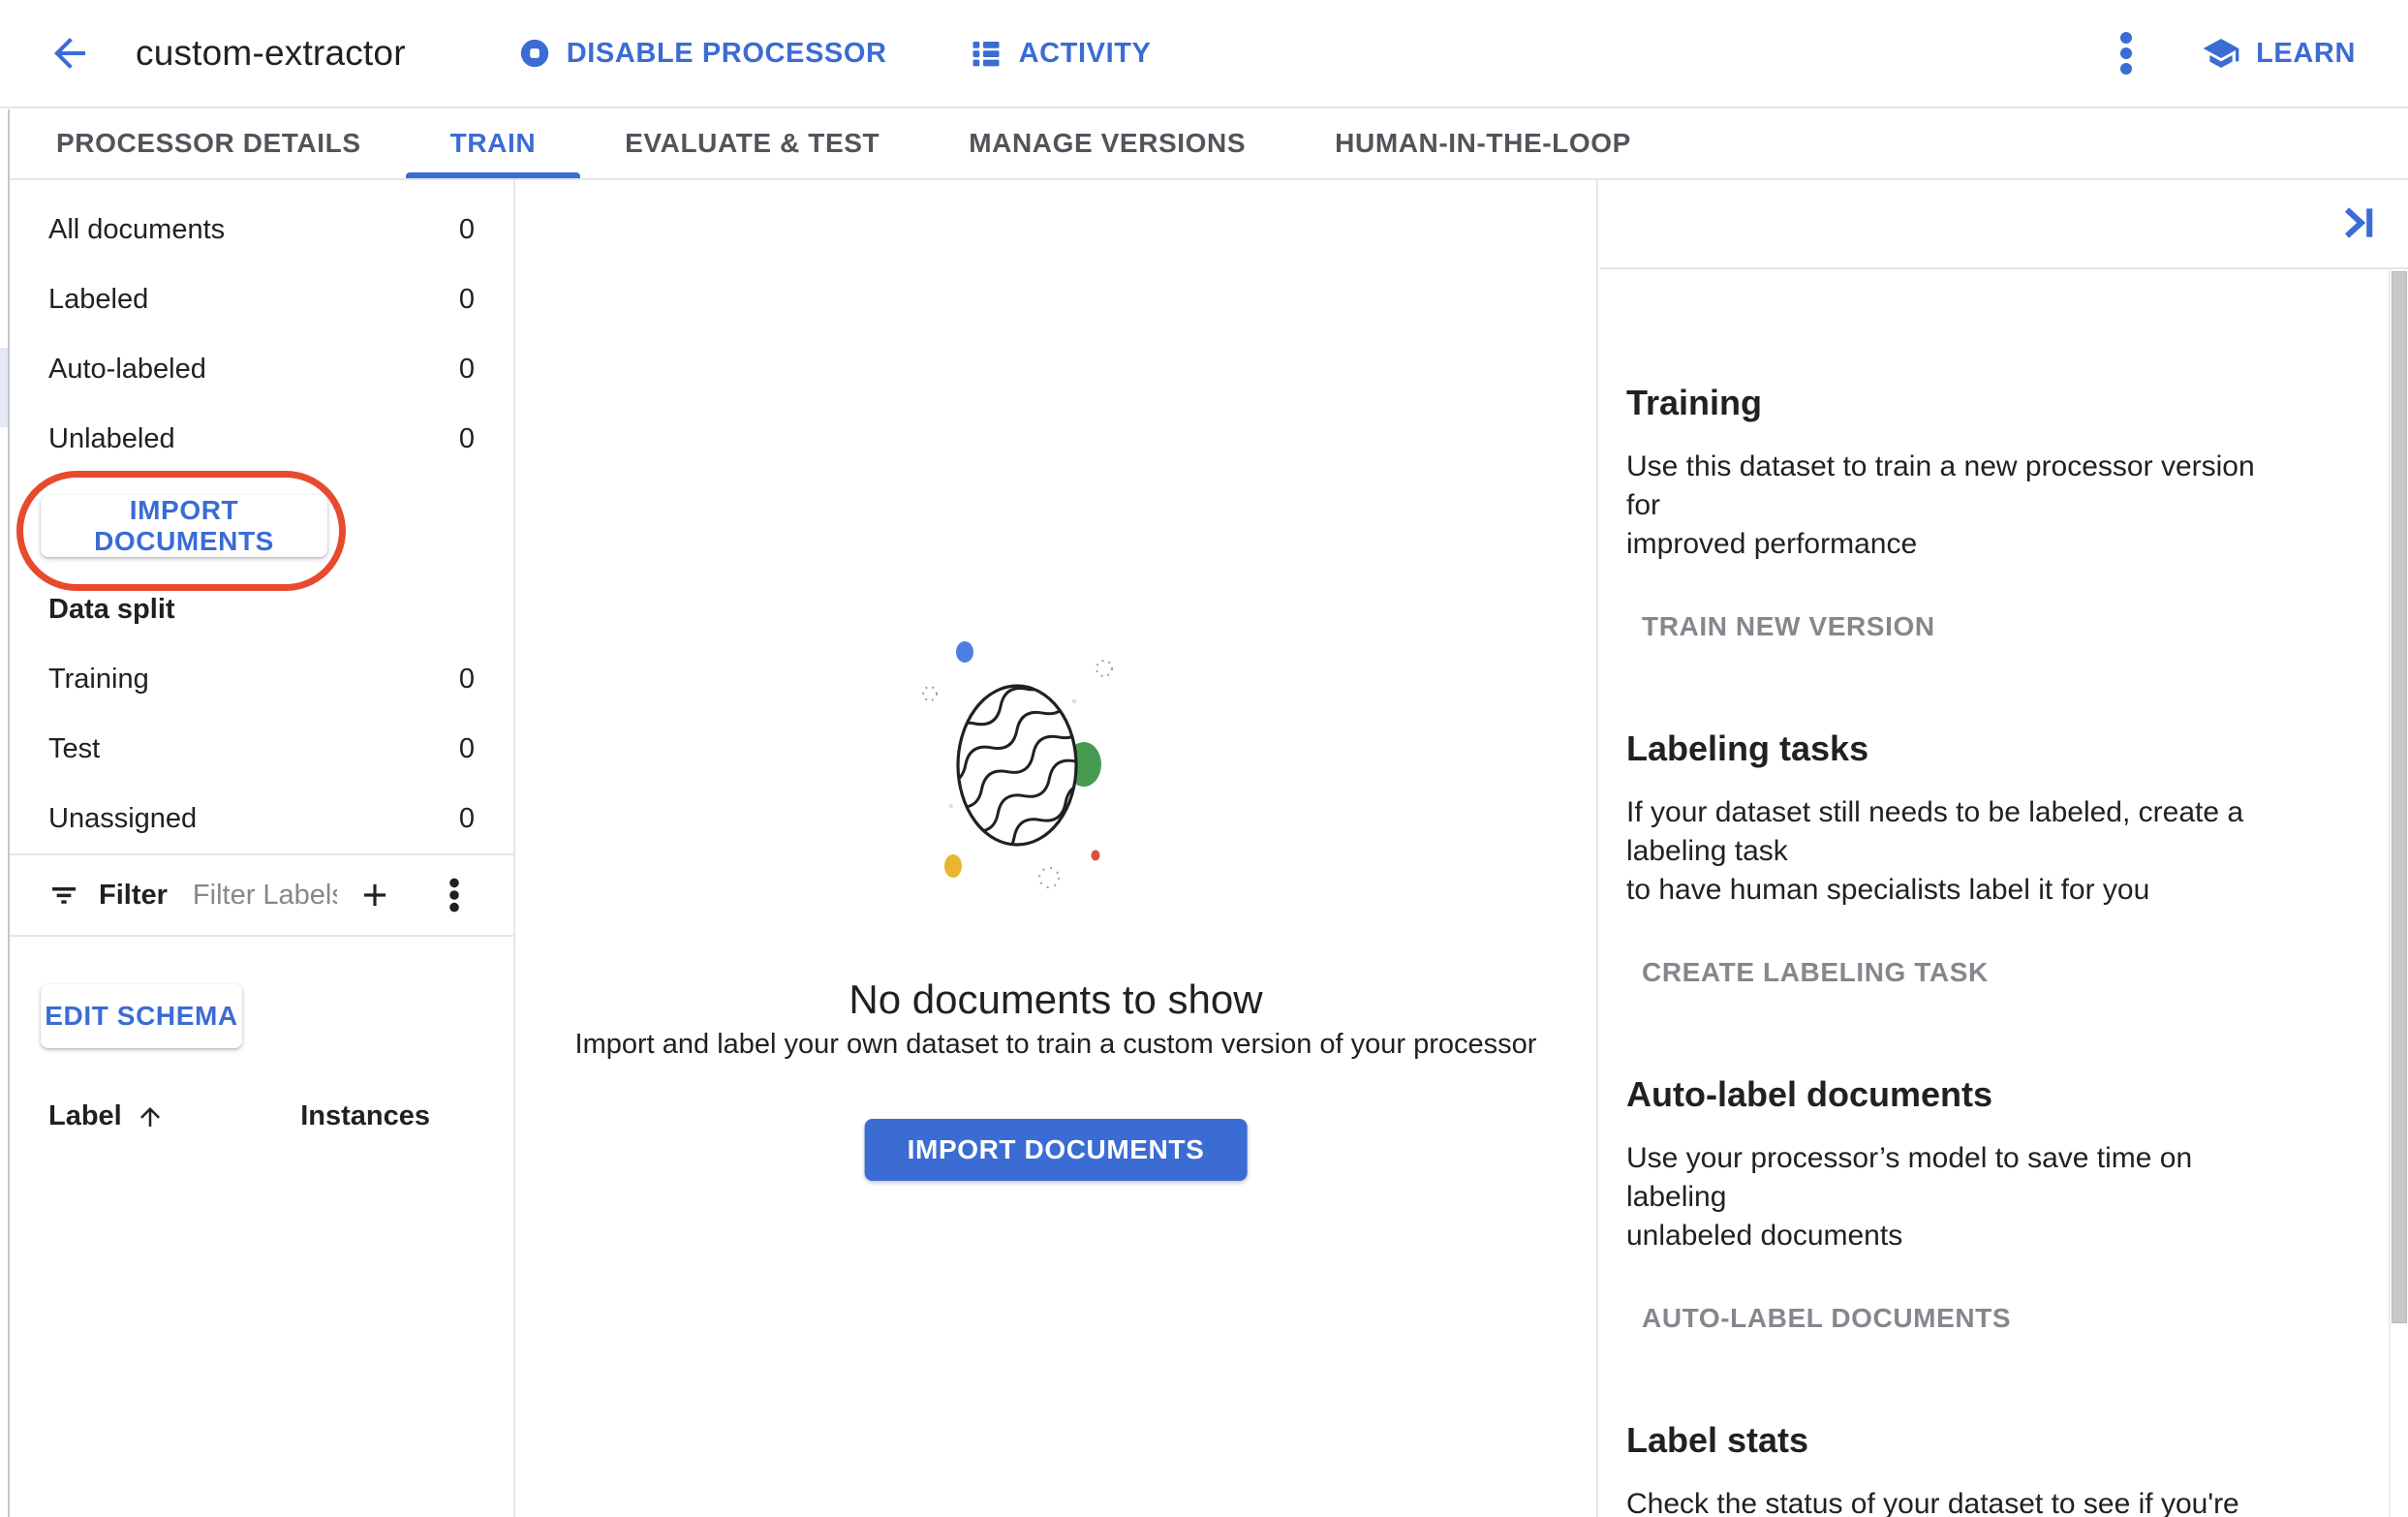  Describe the element at coordinates (141, 1016) in the screenshot. I see `edit-schema-button: EDIT SCHEMA` at that location.